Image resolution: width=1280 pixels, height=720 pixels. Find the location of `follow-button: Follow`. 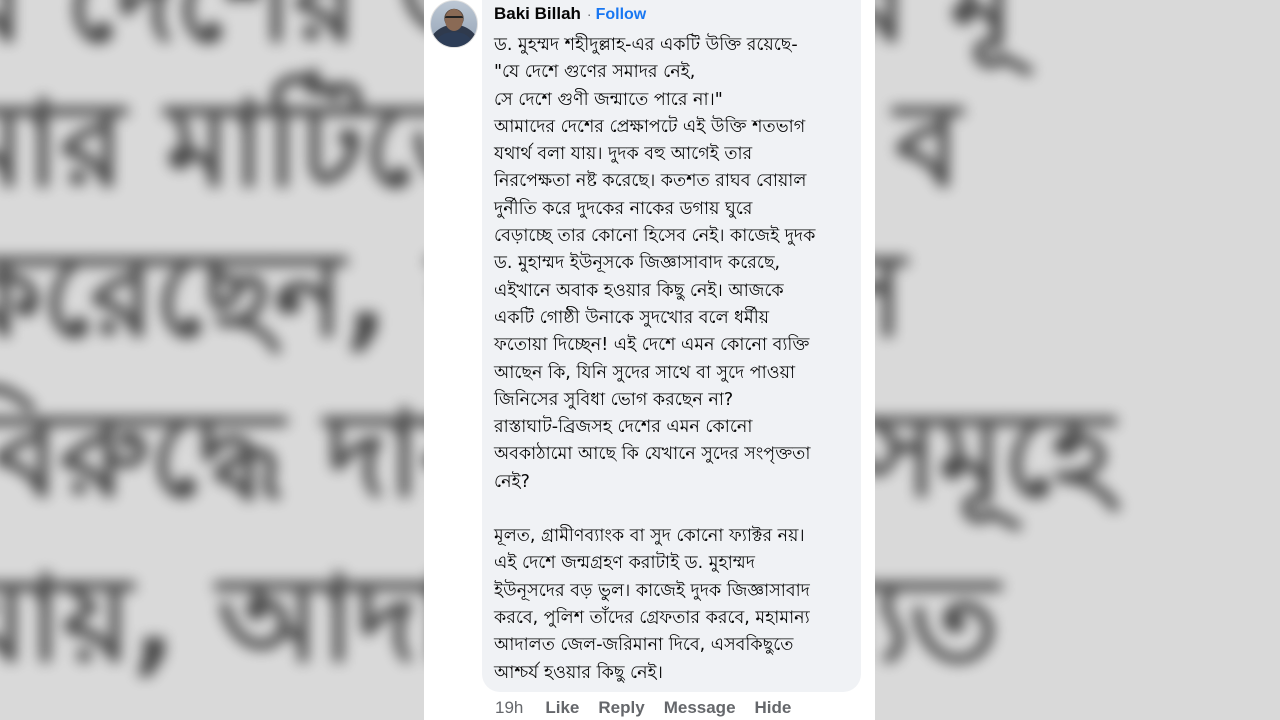

follow-button: Follow is located at coordinates (621, 15).